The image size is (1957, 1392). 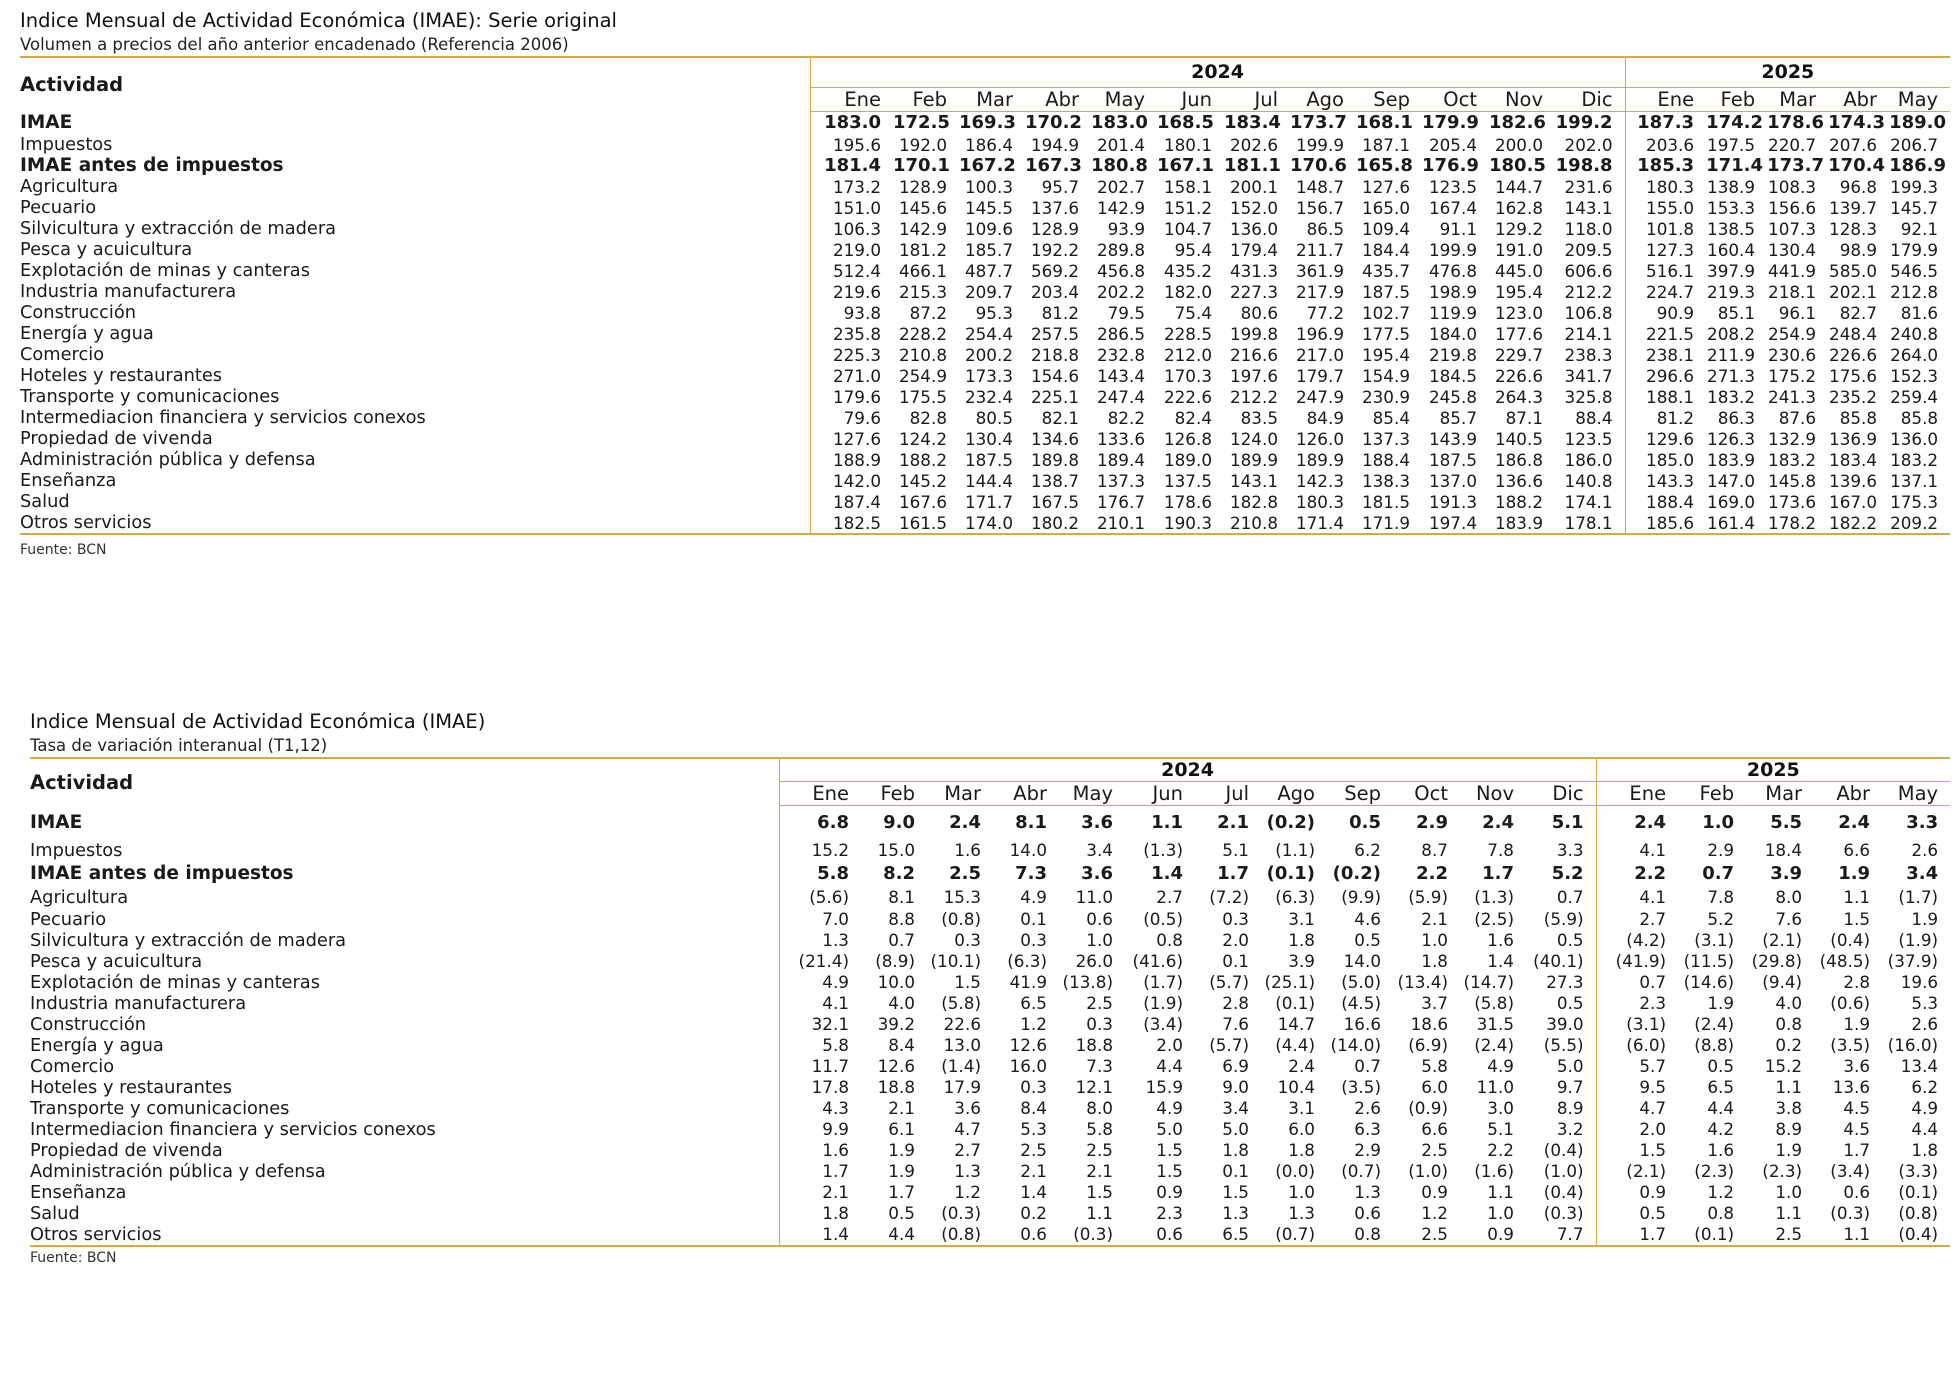 I want to click on value-cell: 181.2, so click(x=922, y=249).